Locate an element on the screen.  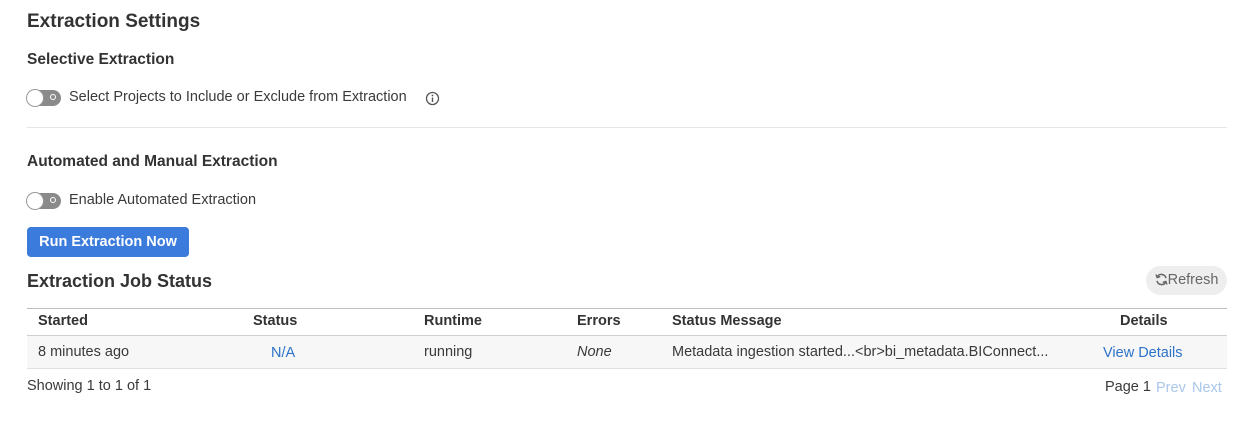
column-header-started: Started is located at coordinates (63, 321).